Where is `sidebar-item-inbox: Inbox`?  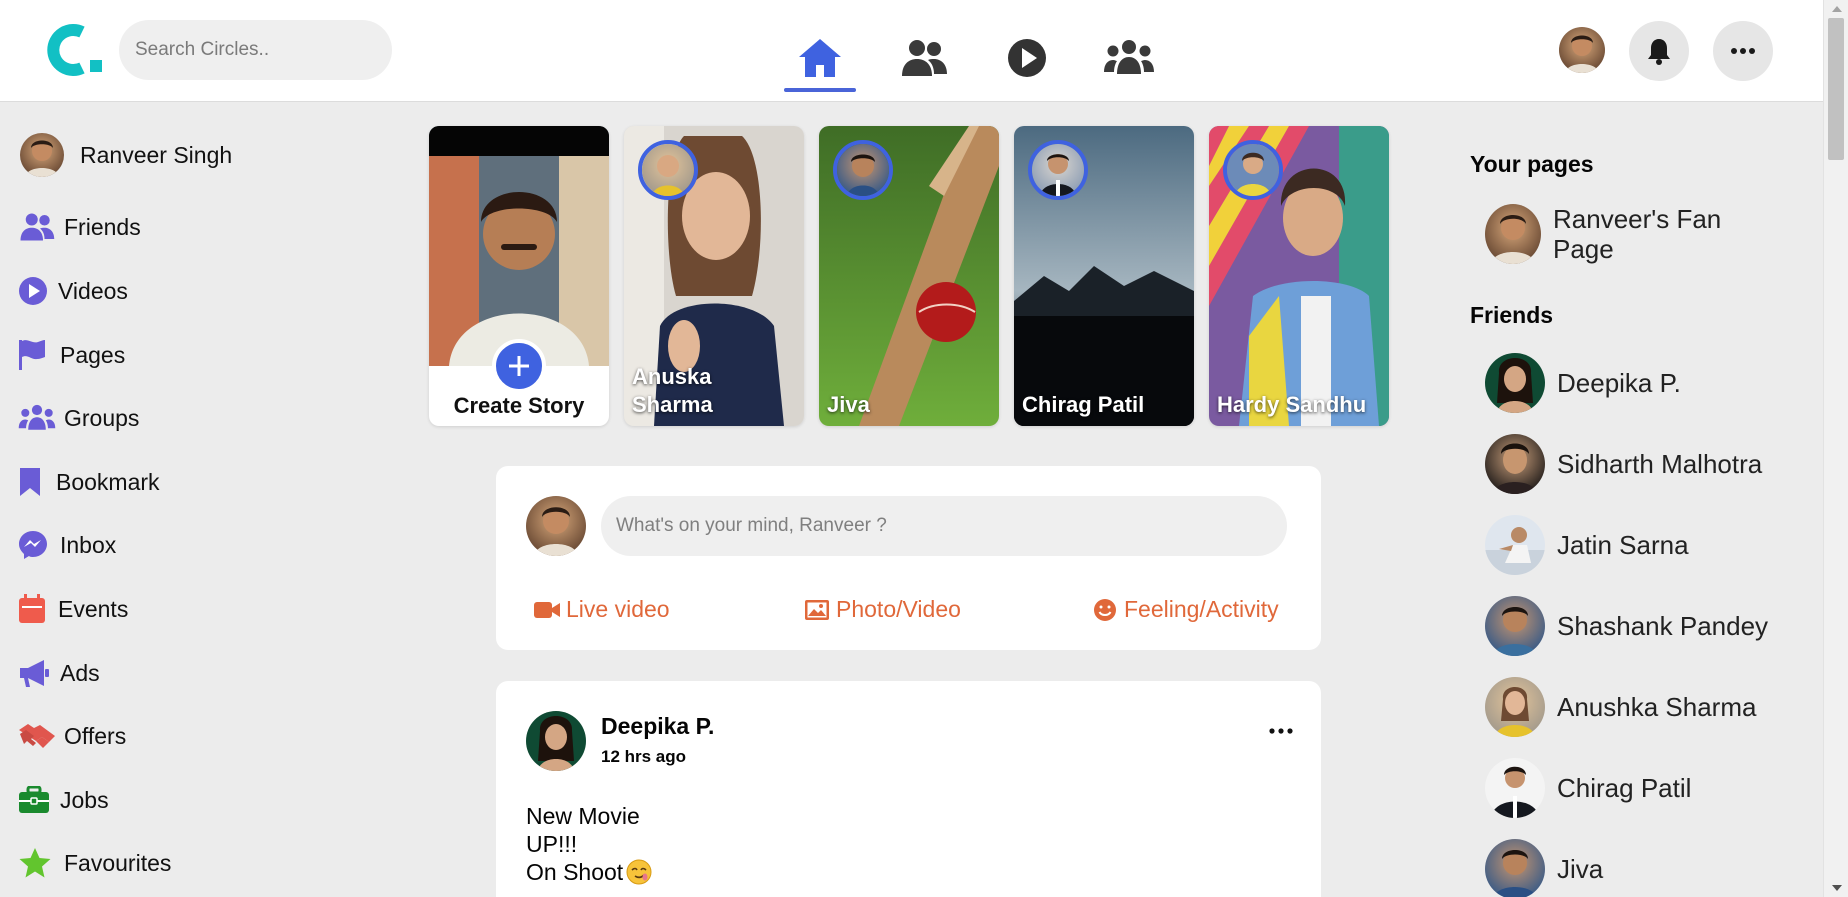 sidebar-item-inbox: Inbox is located at coordinates (67, 545).